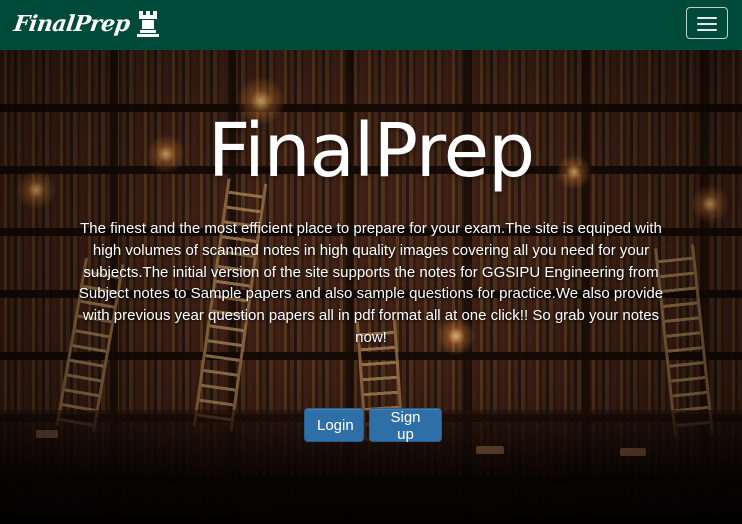  Describe the element at coordinates (334, 425) in the screenshot. I see `login-button: Login` at that location.